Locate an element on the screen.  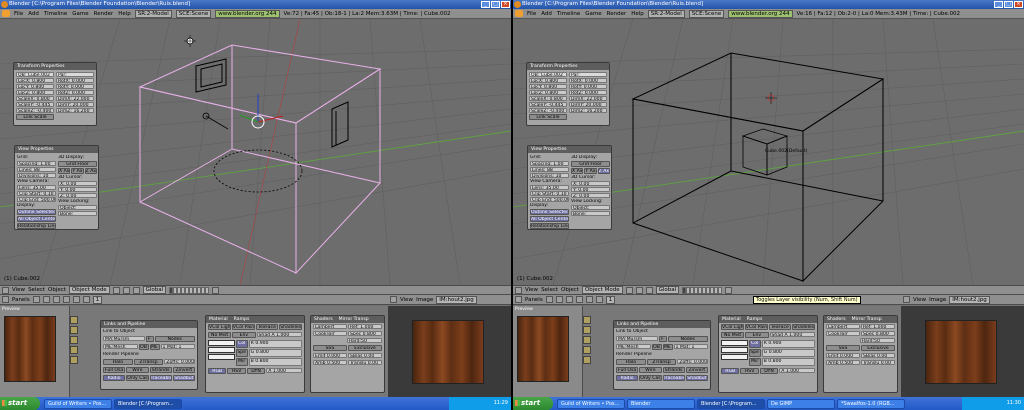
emit-field: Emit 0.000 is located at coordinates (330, 355).